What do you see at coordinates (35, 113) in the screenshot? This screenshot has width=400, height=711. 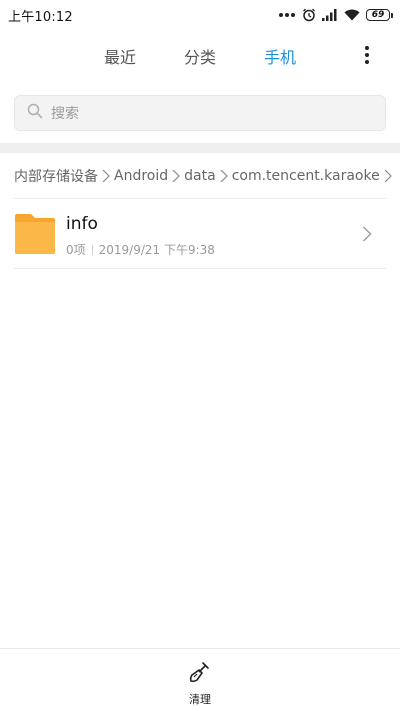 I see `search-icon` at bounding box center [35, 113].